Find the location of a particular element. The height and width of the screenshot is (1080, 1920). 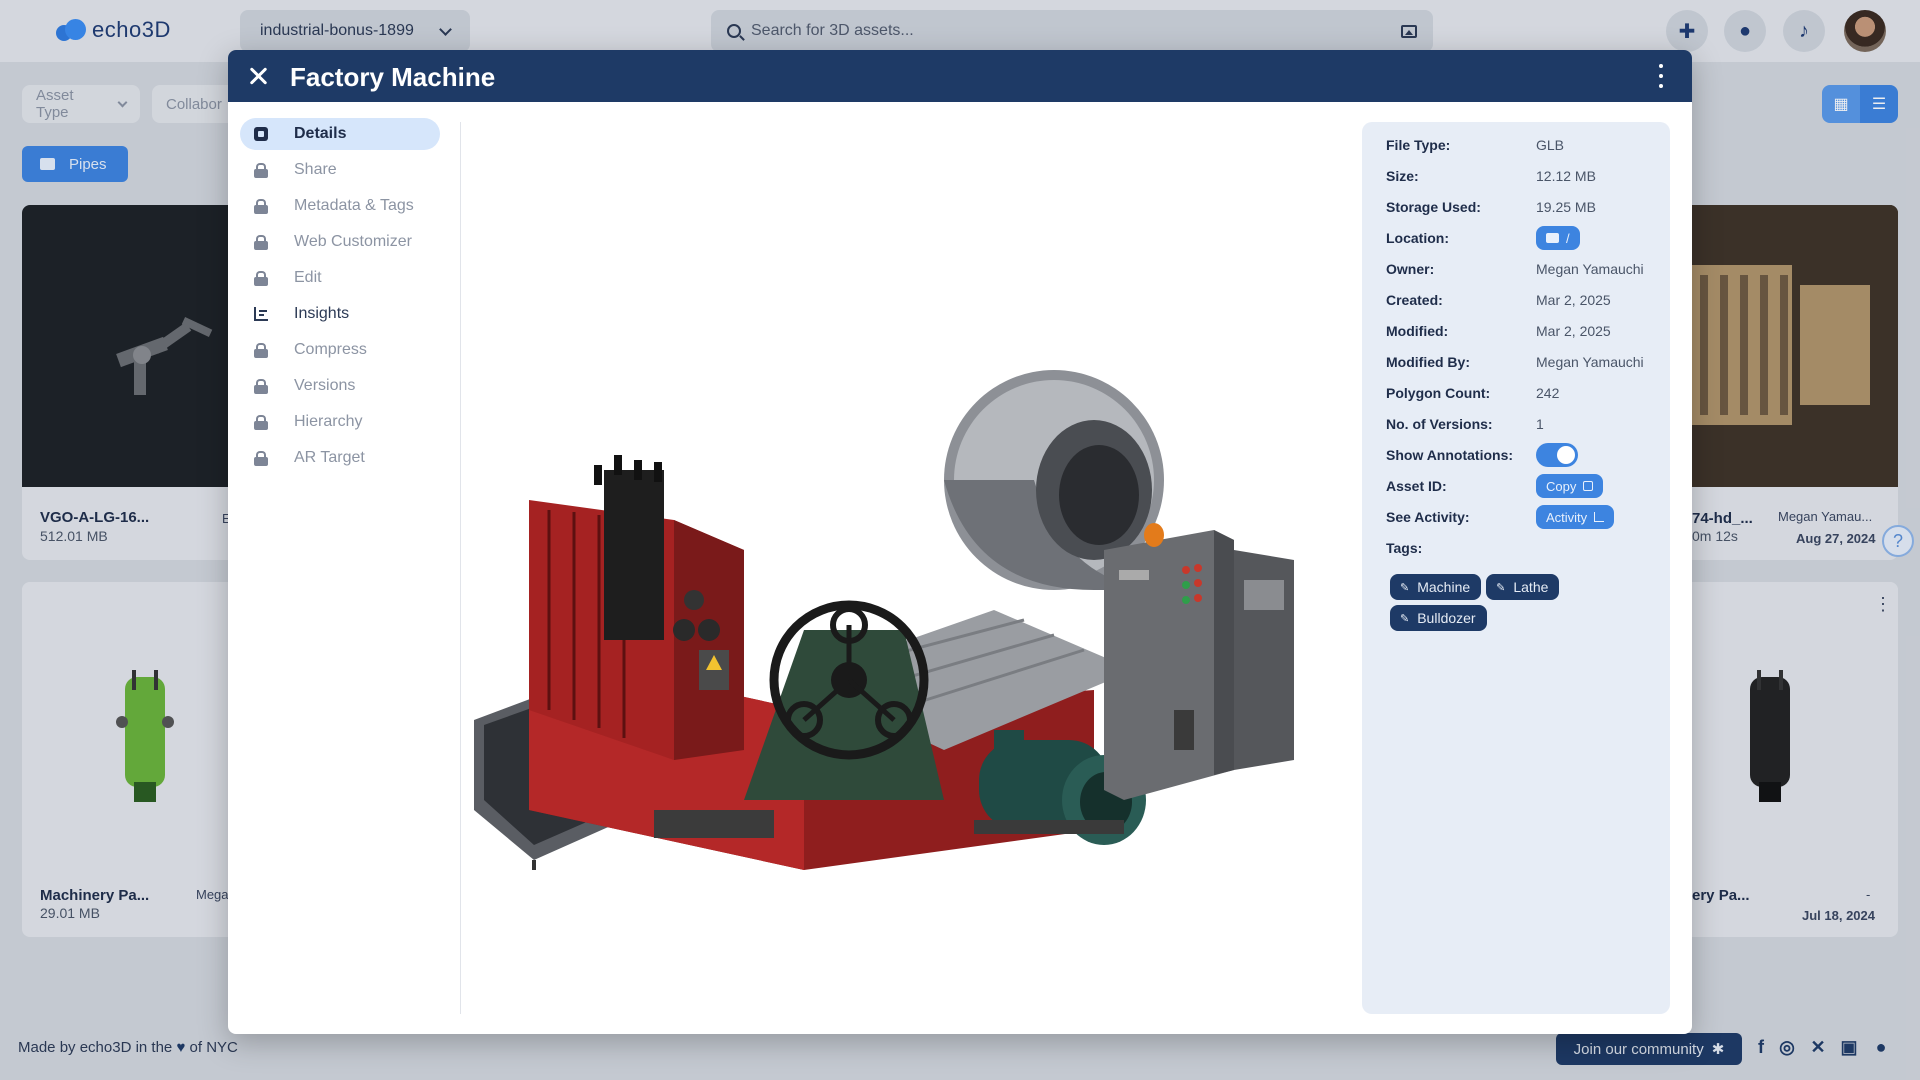

nav-item-edit: Edit is located at coordinates (340, 278).